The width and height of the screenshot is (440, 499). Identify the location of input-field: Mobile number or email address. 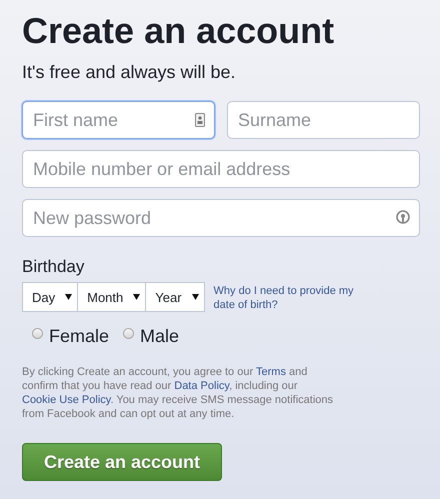
(221, 169).